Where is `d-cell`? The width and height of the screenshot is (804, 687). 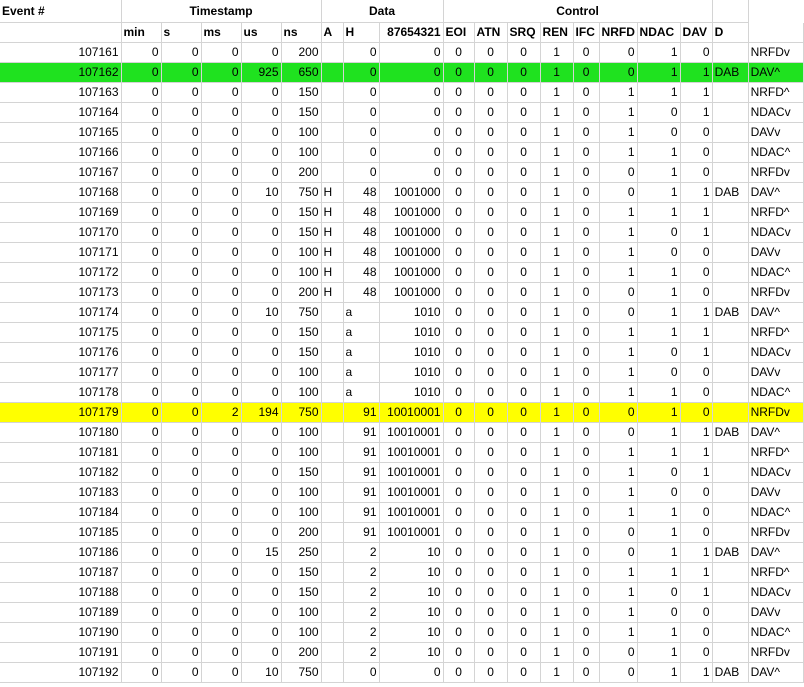 d-cell is located at coordinates (730, 332).